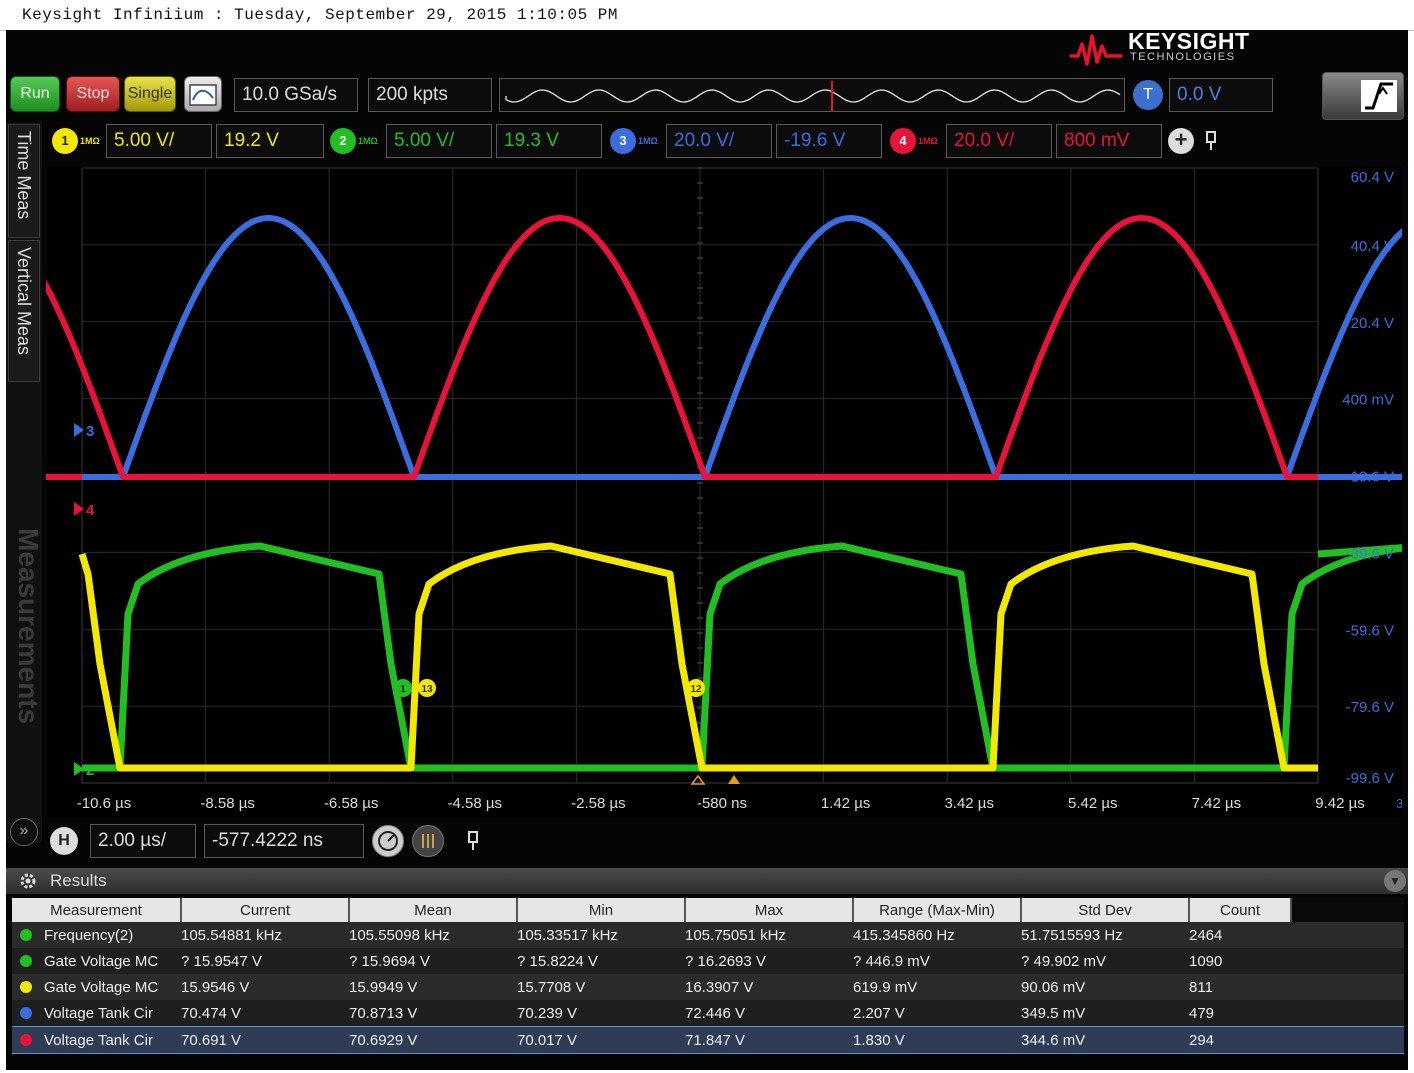 The image size is (1414, 1073). I want to click on col-range: Range (Max-Min), so click(937, 910).